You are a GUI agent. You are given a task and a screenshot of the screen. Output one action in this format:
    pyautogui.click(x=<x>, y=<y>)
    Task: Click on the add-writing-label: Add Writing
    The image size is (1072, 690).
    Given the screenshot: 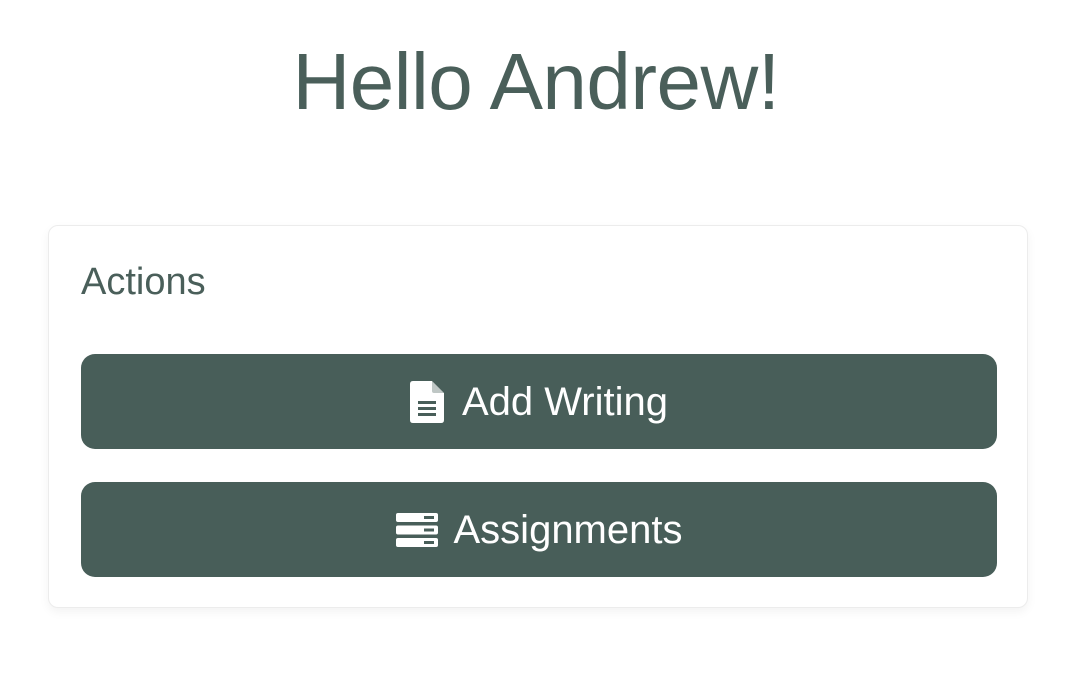 What is the action you would take?
    pyautogui.click(x=564, y=401)
    